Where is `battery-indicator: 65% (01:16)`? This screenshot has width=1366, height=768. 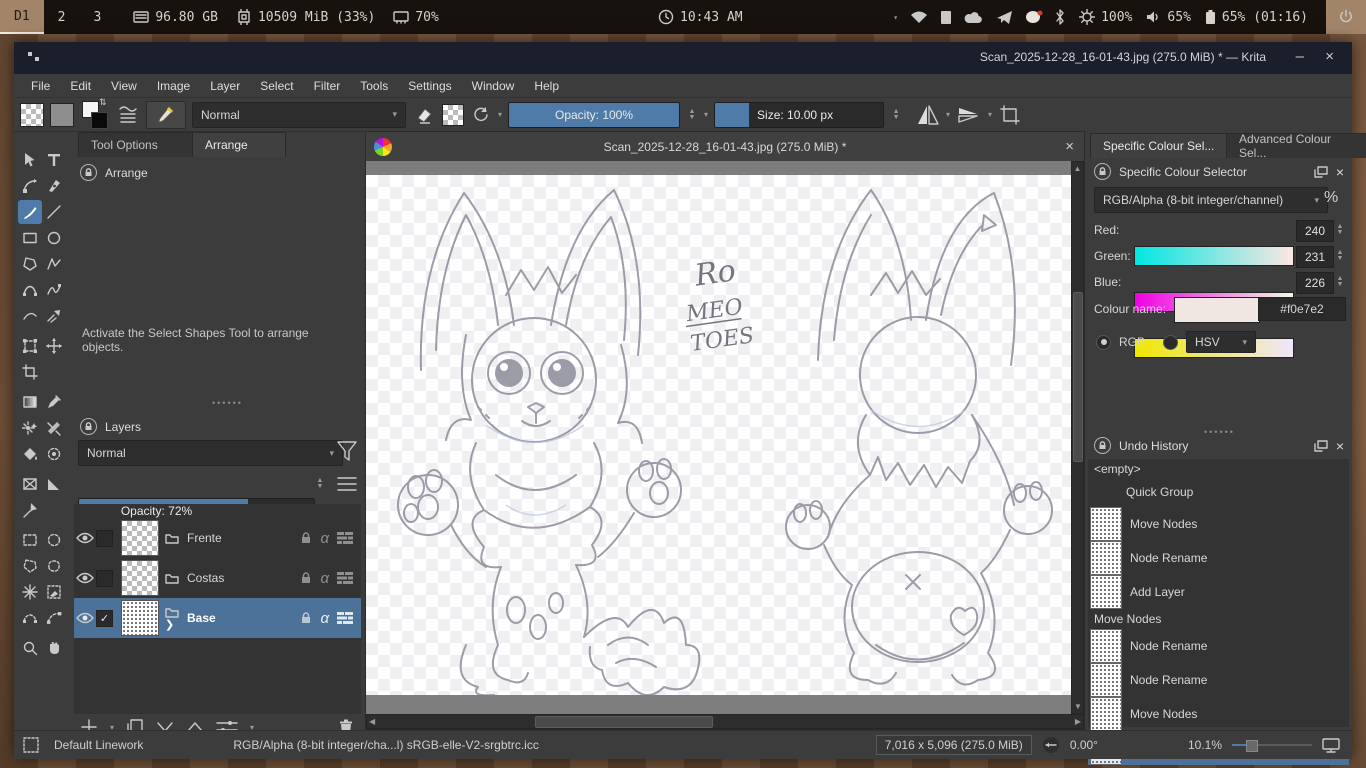
battery-indicator: 65% (01:16) is located at coordinates (1256, 17).